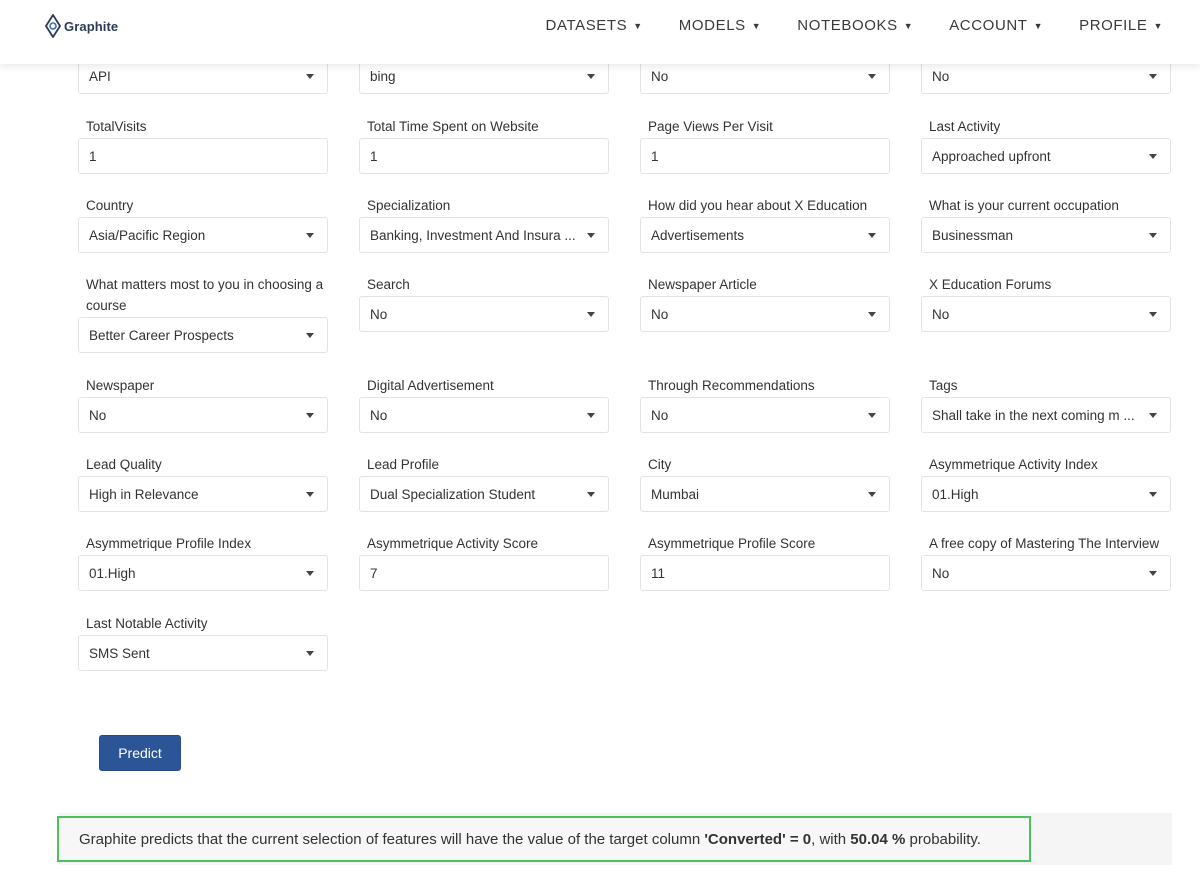 This screenshot has width=1200, height=888. I want to click on result-probability: 50.04 %, so click(878, 839).